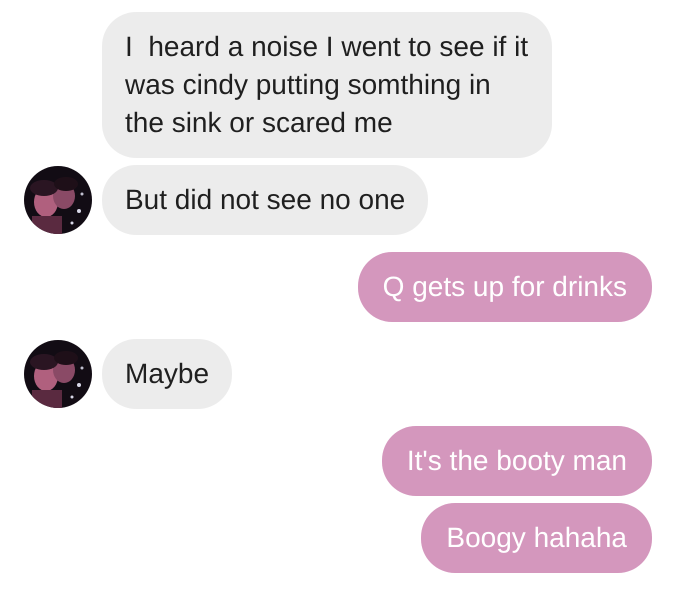  What do you see at coordinates (505, 287) in the screenshot?
I see `message-bubble: Q gets up for drinks` at bounding box center [505, 287].